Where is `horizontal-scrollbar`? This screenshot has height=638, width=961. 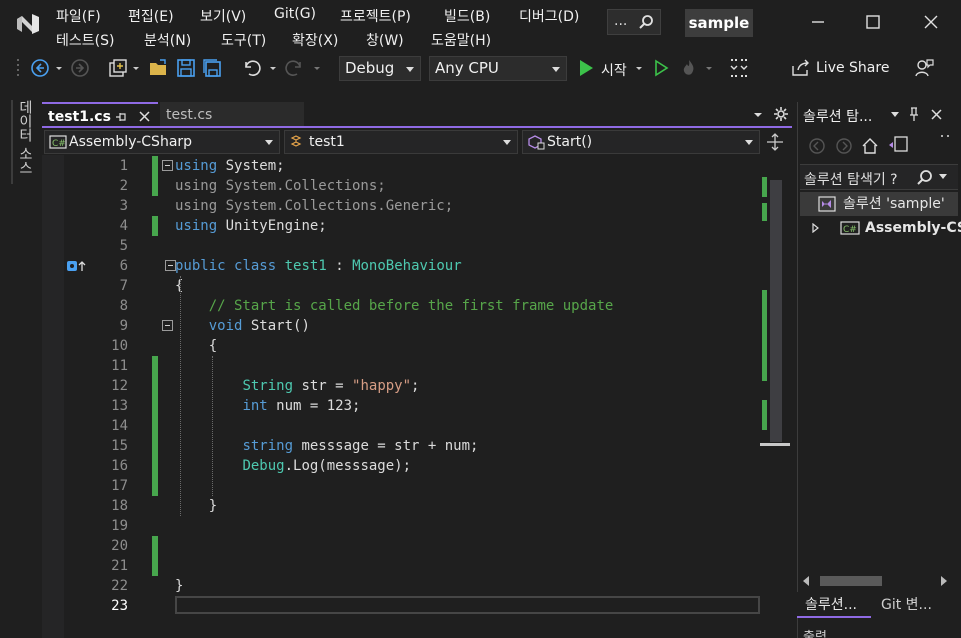
horizontal-scrollbar is located at coordinates (879, 581).